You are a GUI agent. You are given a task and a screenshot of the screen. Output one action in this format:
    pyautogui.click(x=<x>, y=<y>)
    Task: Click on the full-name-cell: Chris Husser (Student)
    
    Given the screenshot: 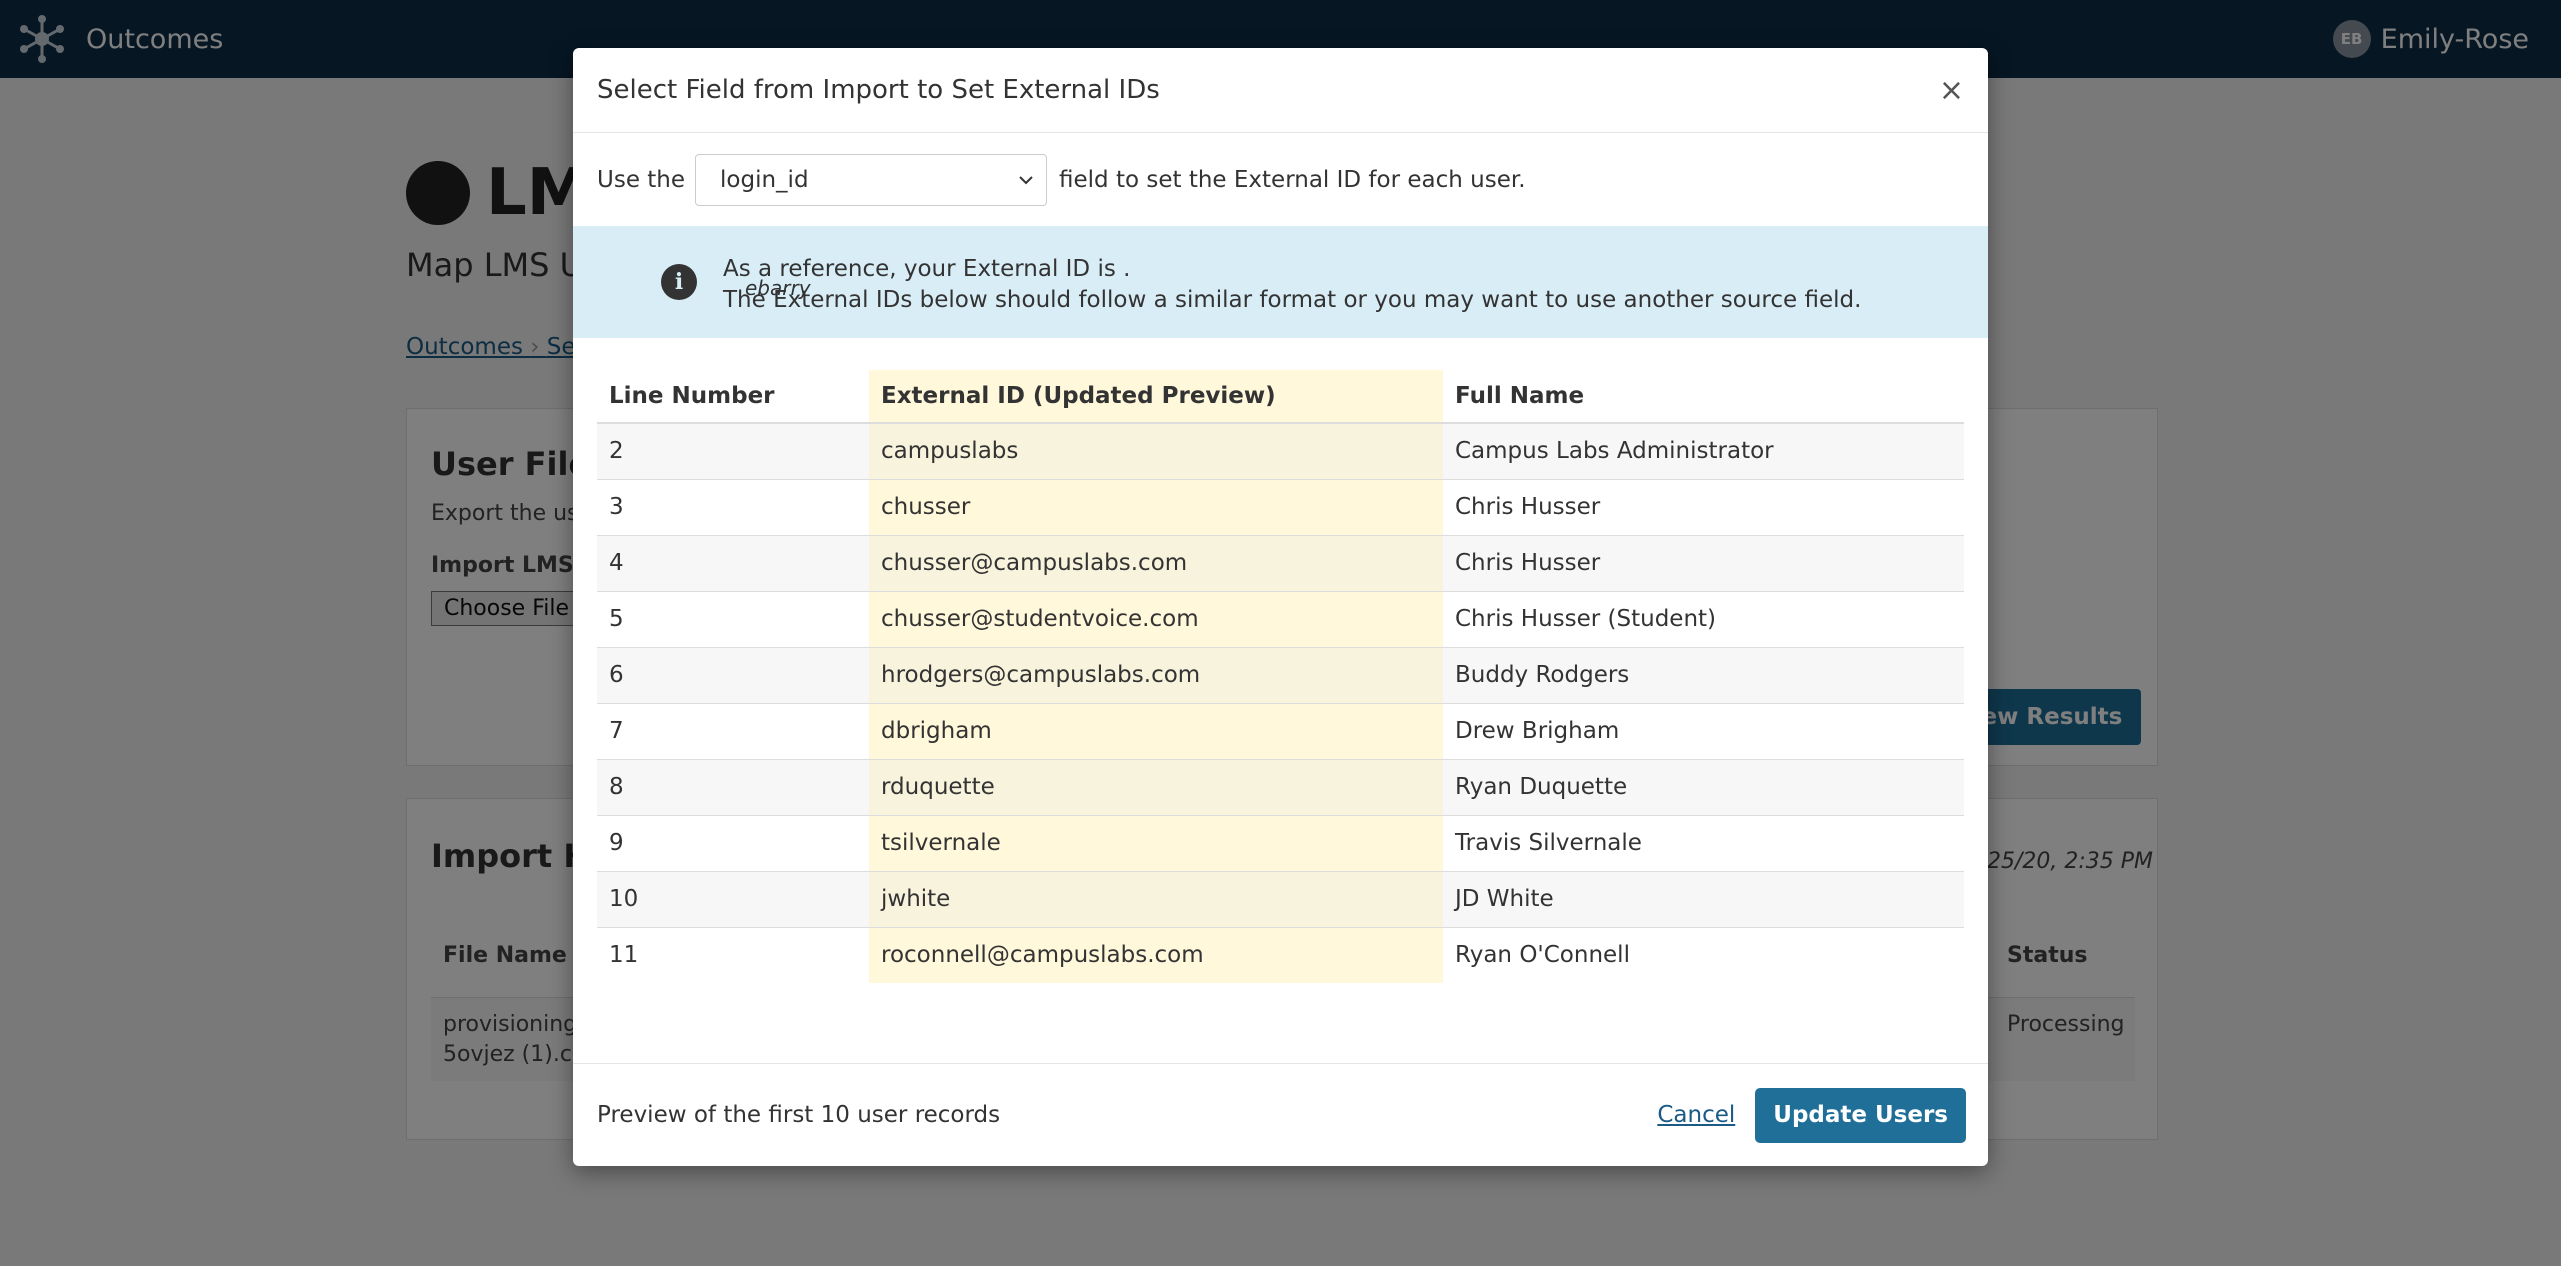 What is the action you would take?
    pyautogui.click(x=1703, y=618)
    